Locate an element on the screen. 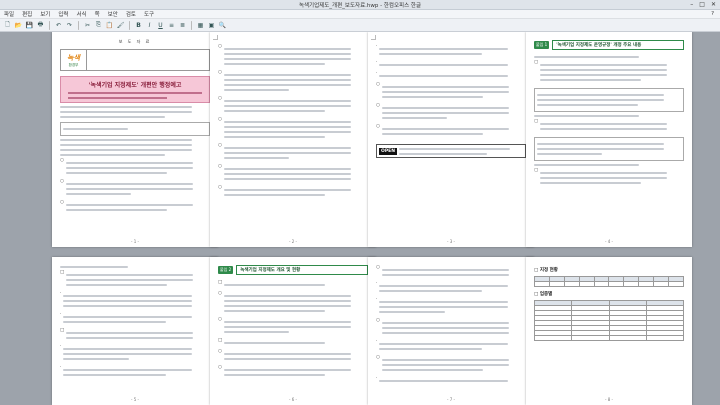  menu-tools: 도구 is located at coordinates (149, 14).